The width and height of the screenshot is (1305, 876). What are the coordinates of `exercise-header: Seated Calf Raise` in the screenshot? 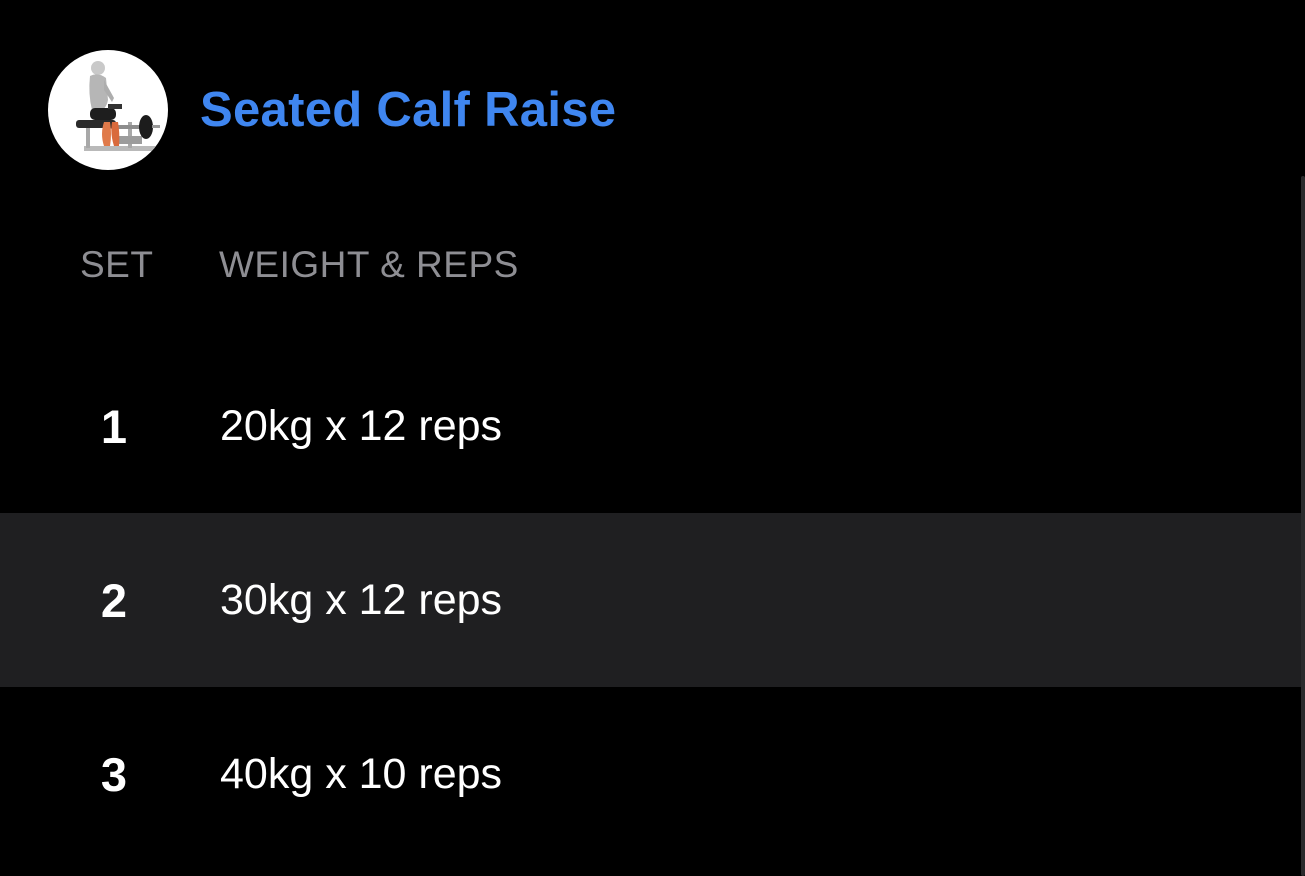 It's located at (332, 110).